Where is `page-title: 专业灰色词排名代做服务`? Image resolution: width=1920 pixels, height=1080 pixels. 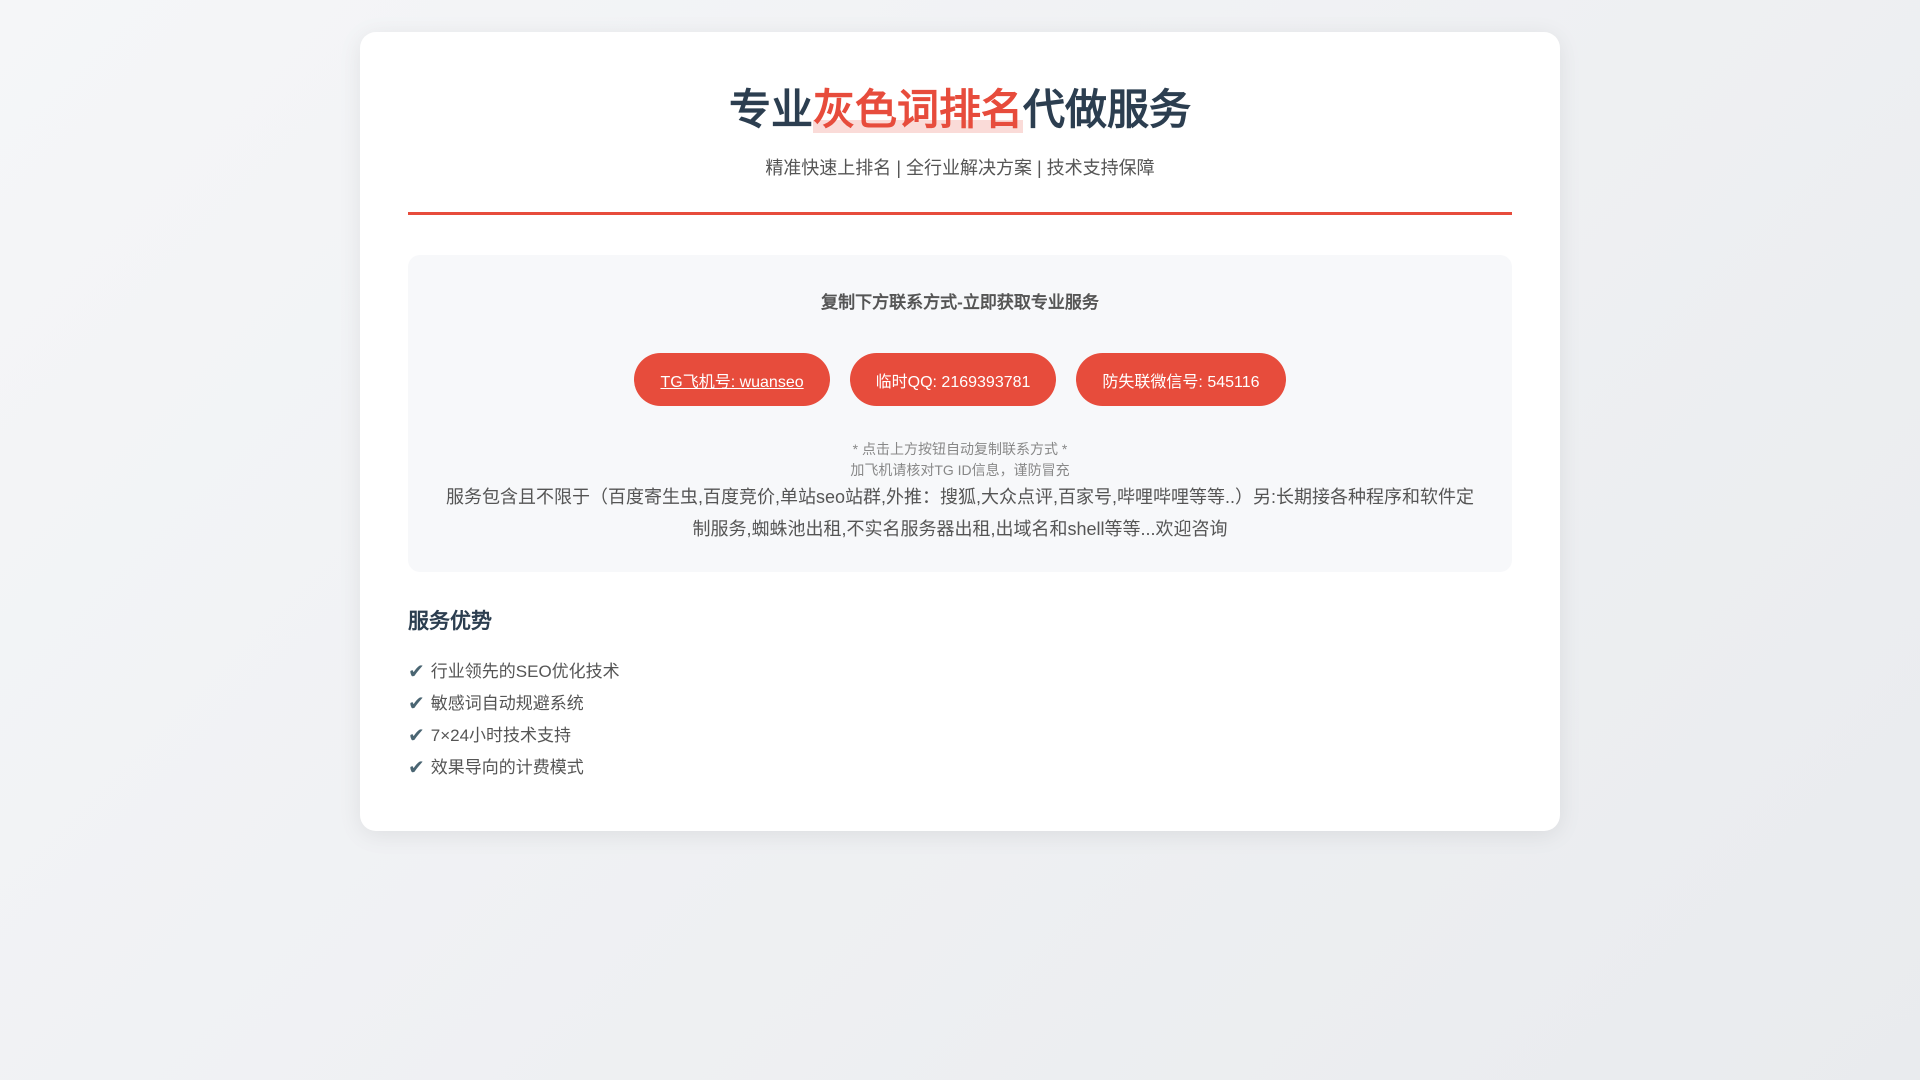 page-title: 专业灰色词排名代做服务 is located at coordinates (960, 110).